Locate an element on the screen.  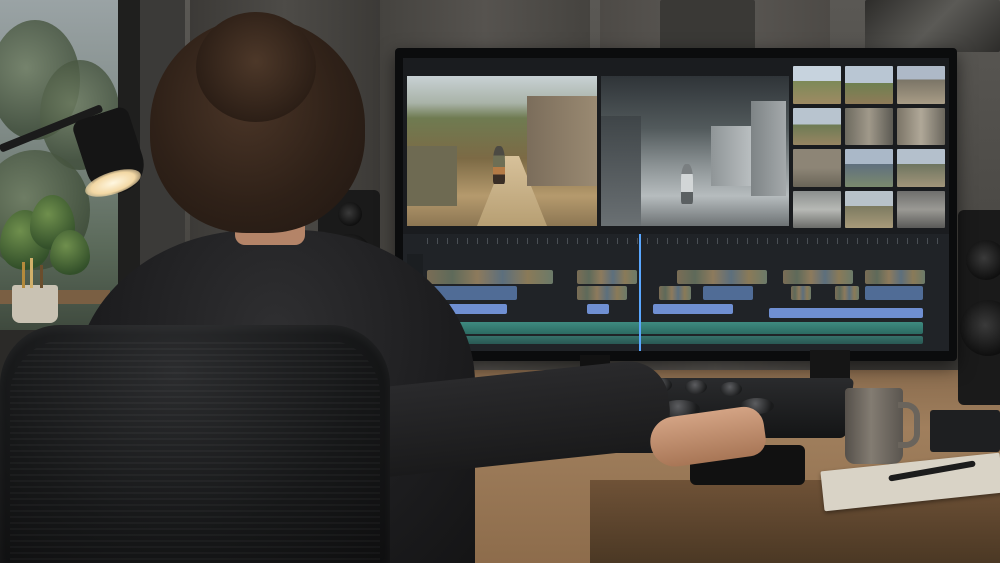
timeline-ruler is located at coordinates (685, 241).